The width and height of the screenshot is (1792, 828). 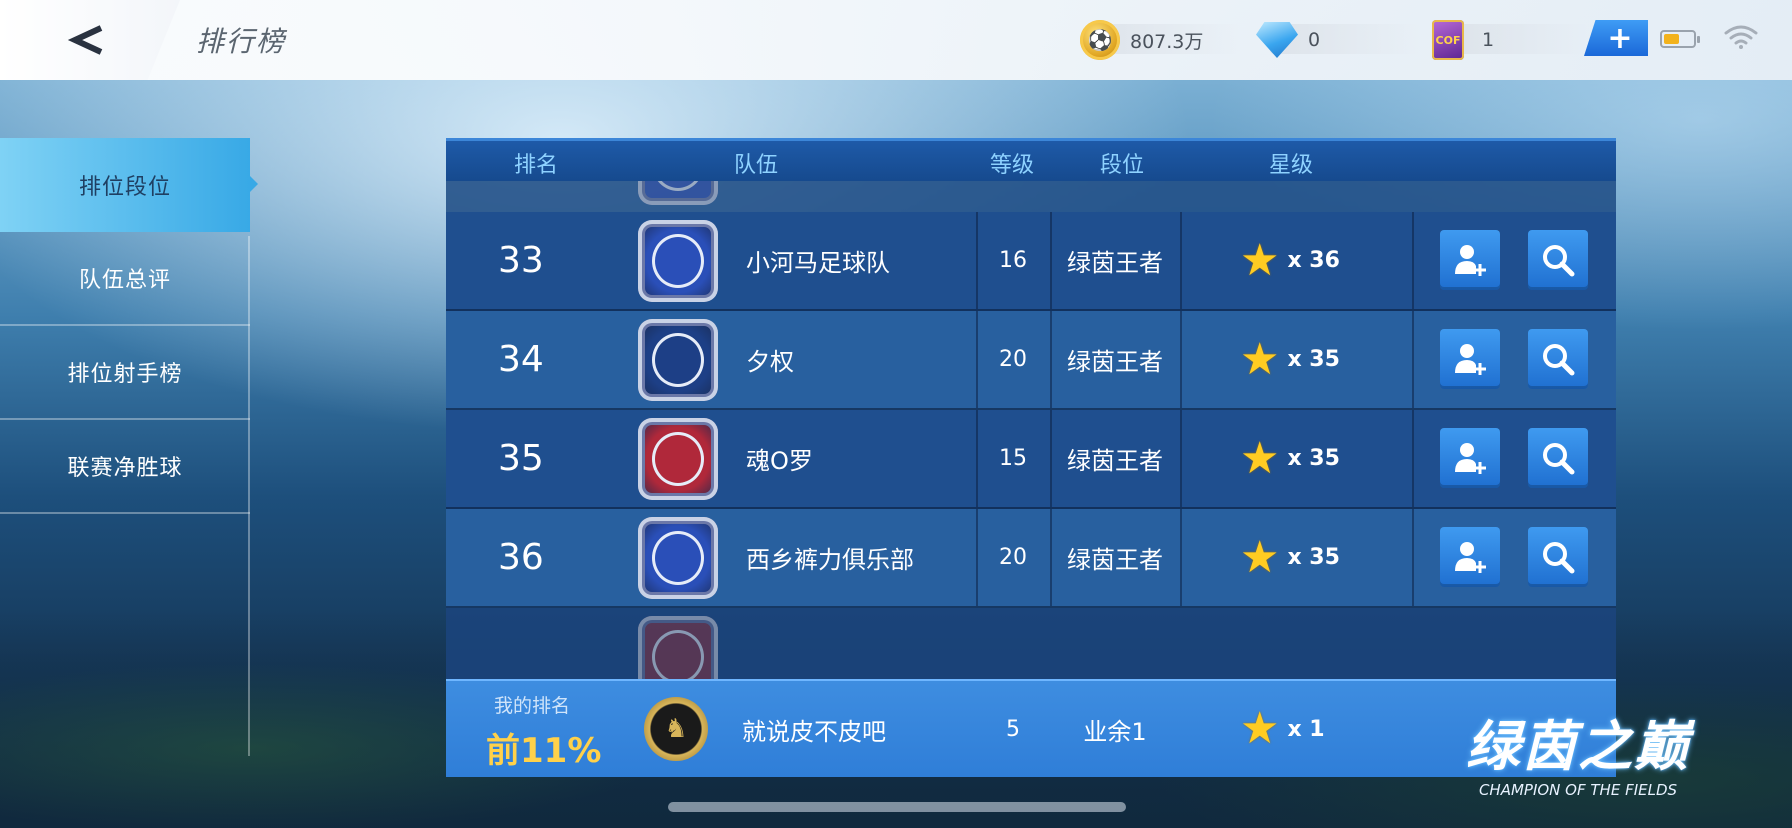 I want to click on sidebar-item-label: 排位射手榜, so click(x=125, y=374).